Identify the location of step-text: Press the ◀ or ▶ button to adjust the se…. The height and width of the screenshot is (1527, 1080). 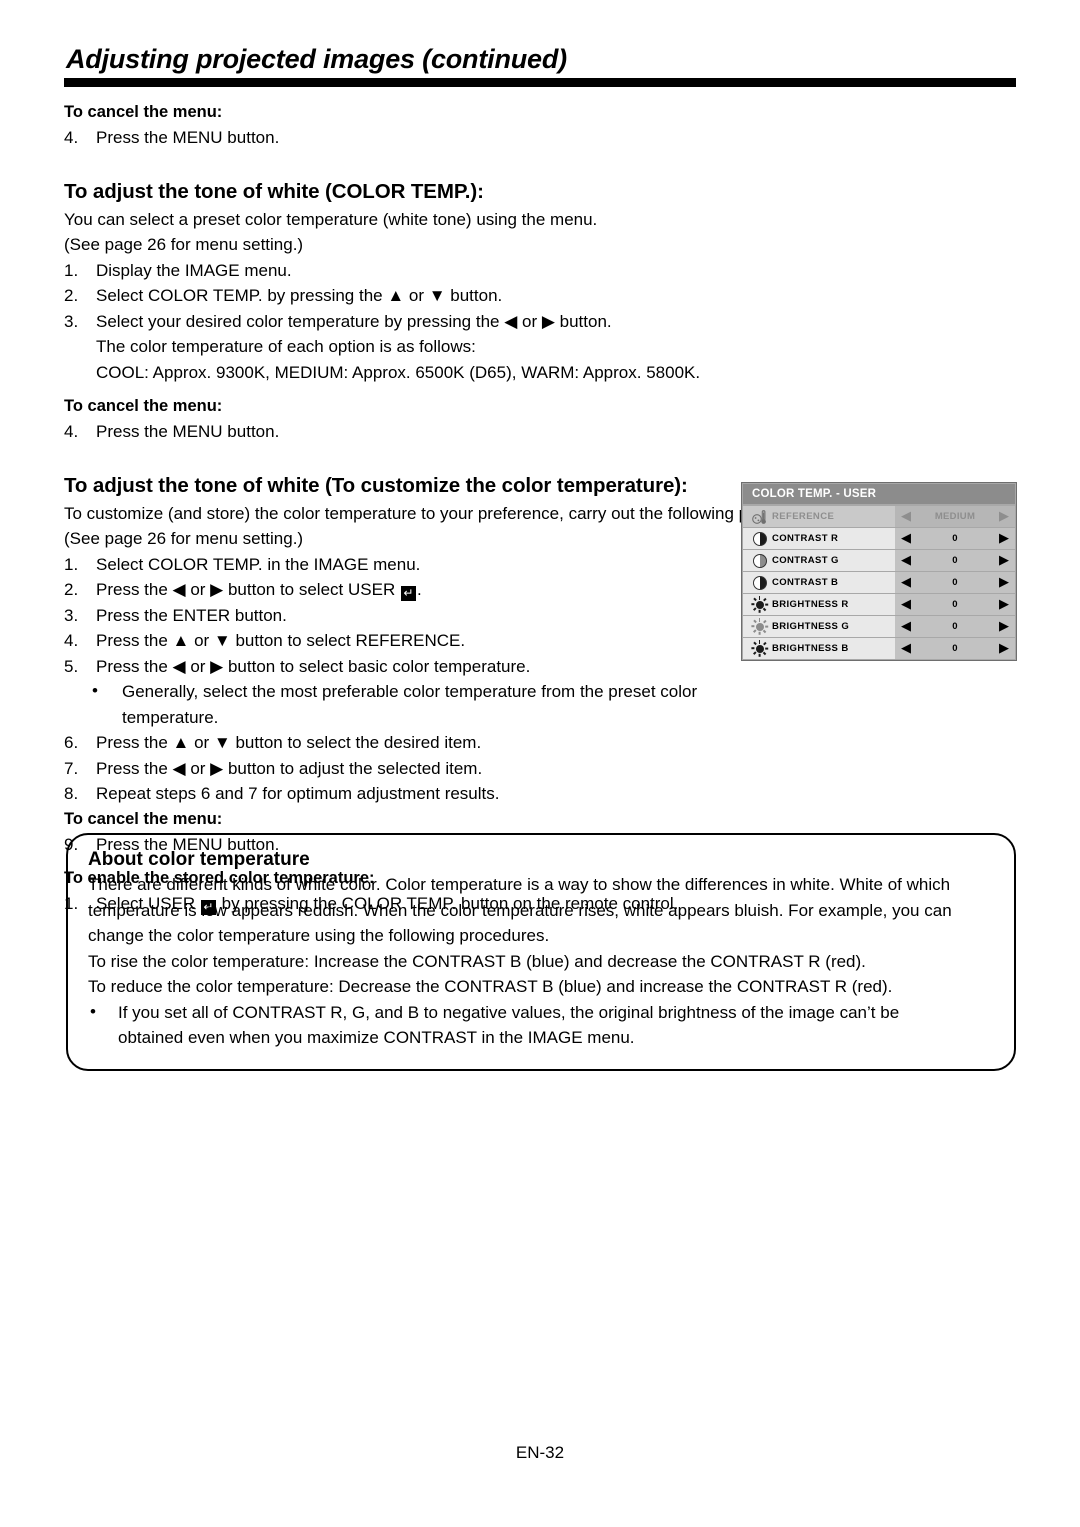
(289, 768).